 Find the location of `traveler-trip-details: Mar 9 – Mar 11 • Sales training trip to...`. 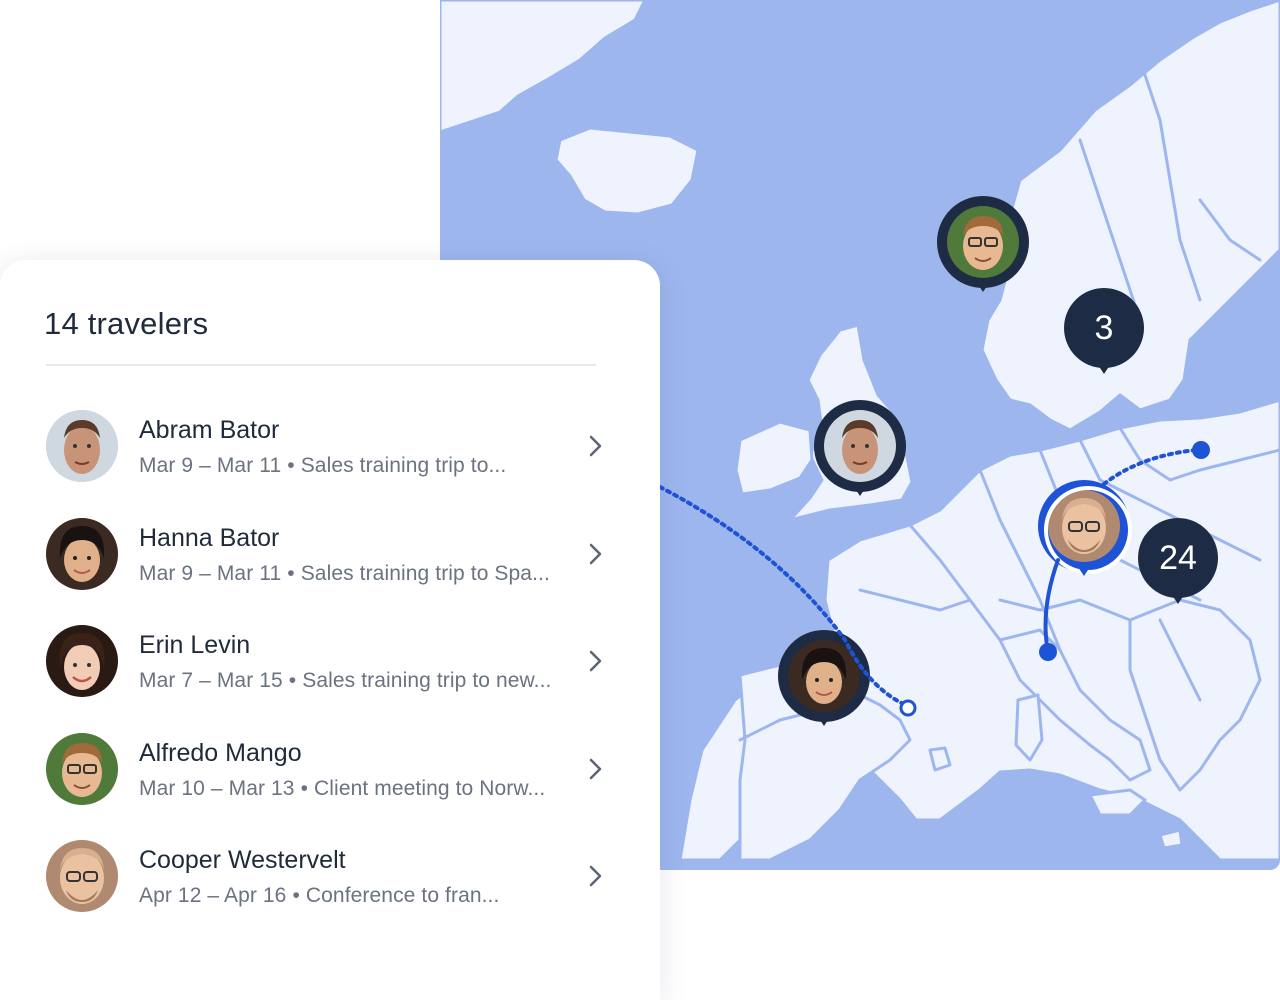

traveler-trip-details: Mar 9 – Mar 11 • Sales training trip to... is located at coordinates (322, 466).